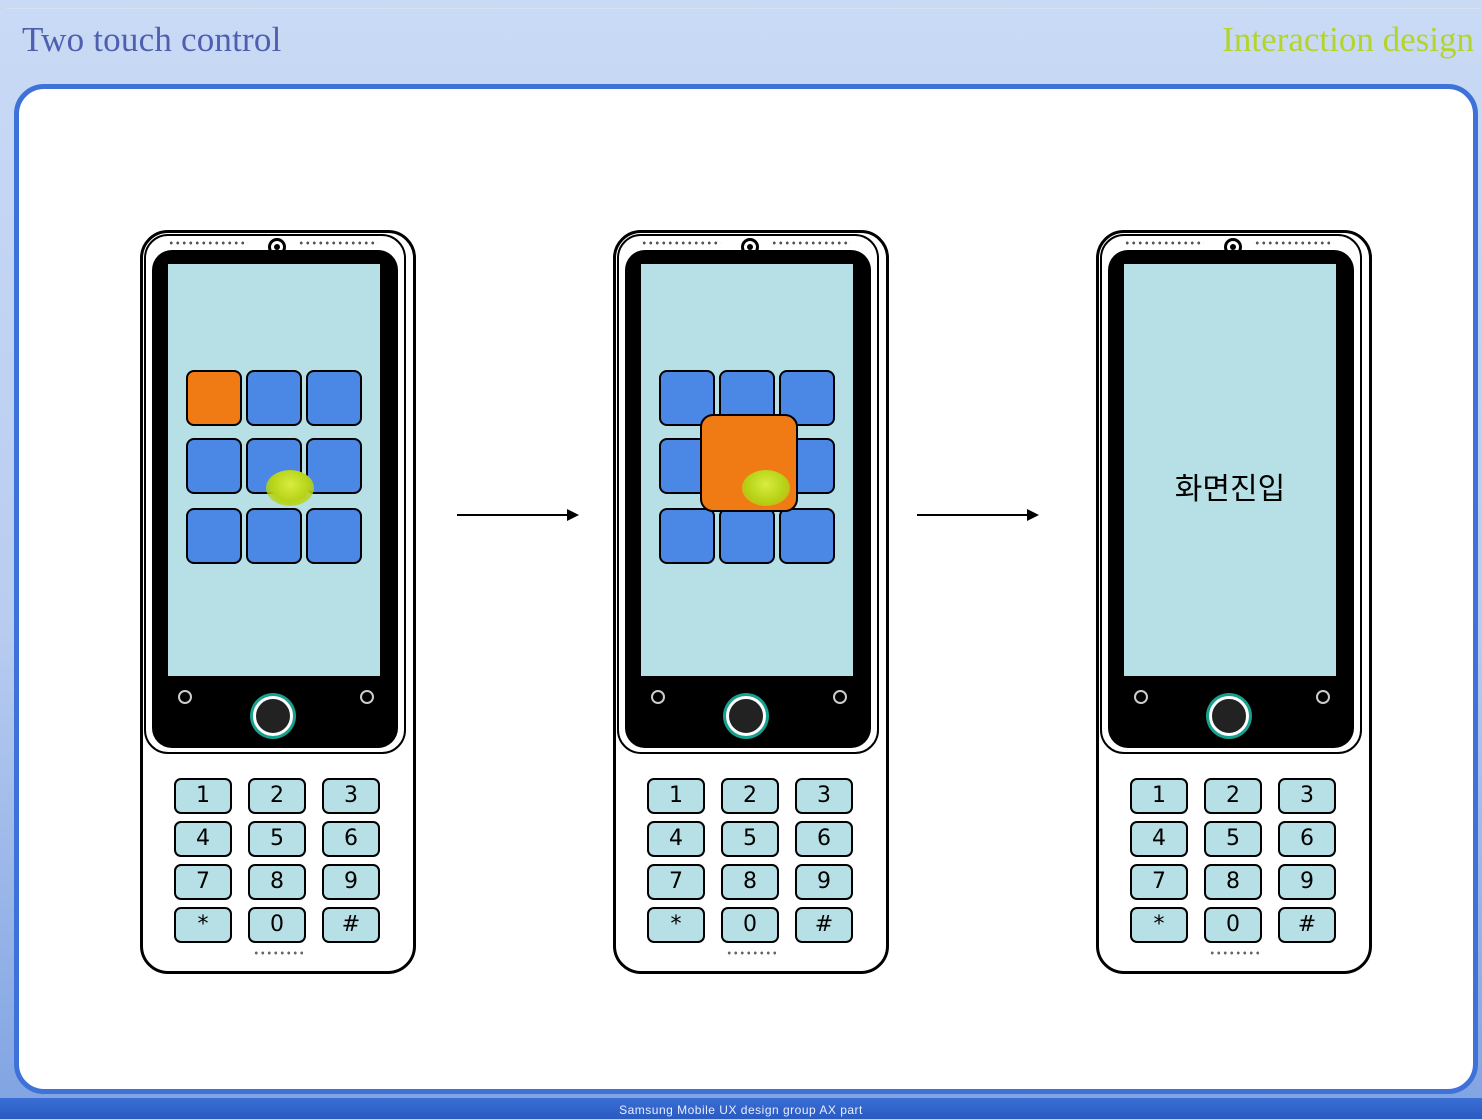  Describe the element at coordinates (152, 39) in the screenshot. I see `slide-title: Two touch control` at that location.